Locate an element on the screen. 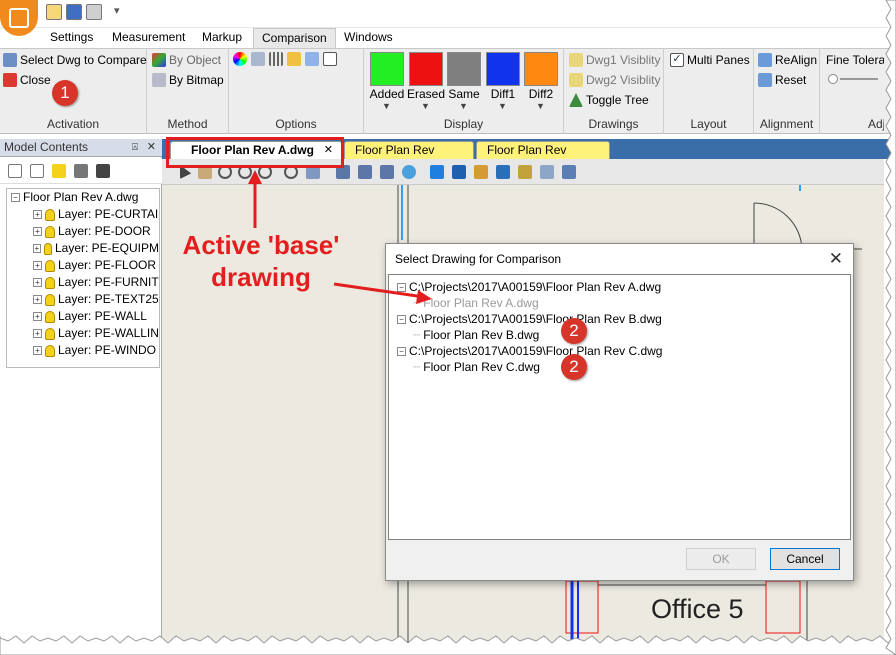 The image size is (896, 655). step-badge-3: 2 is located at coordinates (574, 367).